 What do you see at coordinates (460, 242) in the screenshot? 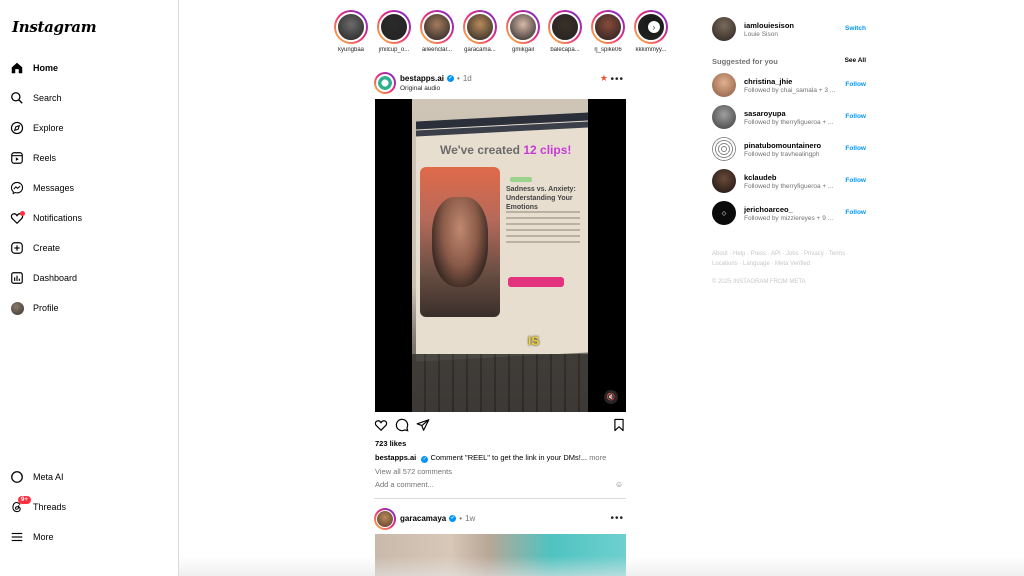
I see `video-card-image` at bounding box center [460, 242].